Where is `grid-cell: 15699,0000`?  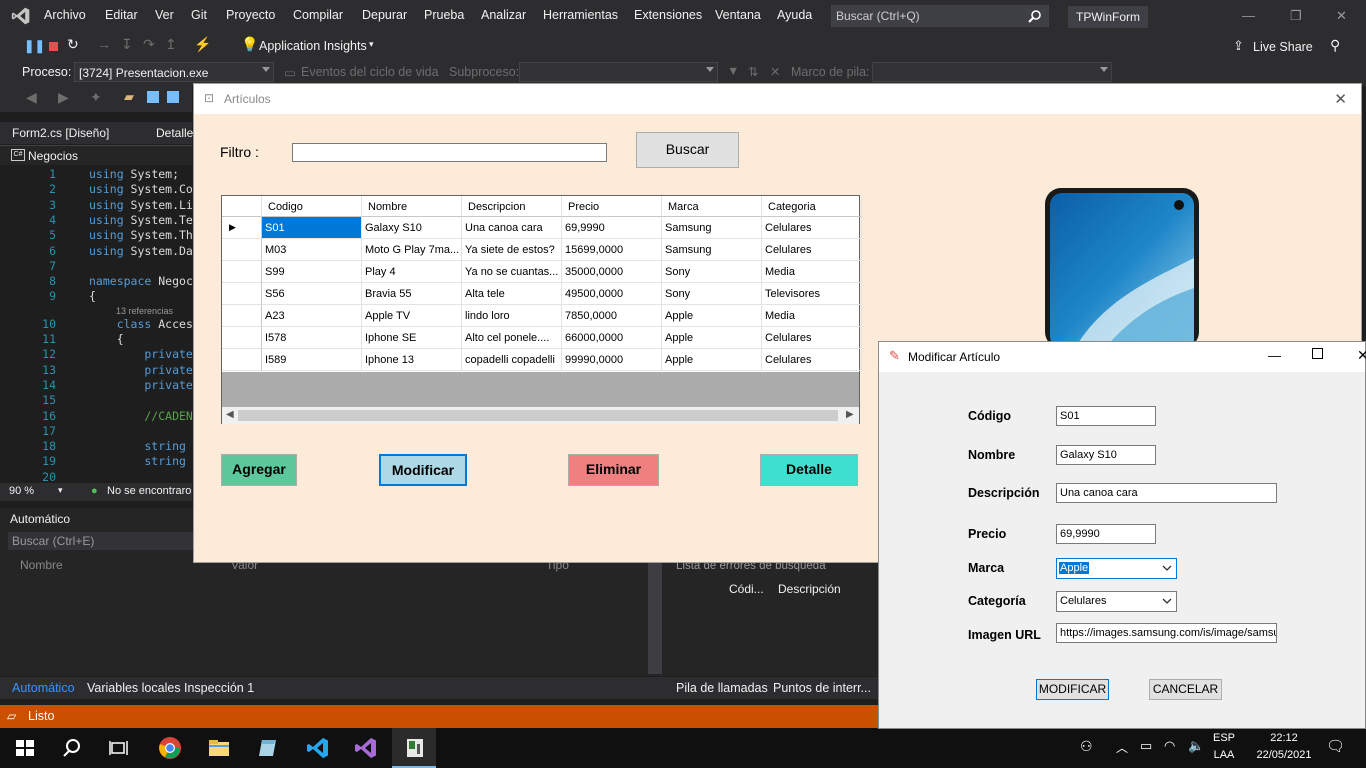 grid-cell: 15699,0000 is located at coordinates (612, 250).